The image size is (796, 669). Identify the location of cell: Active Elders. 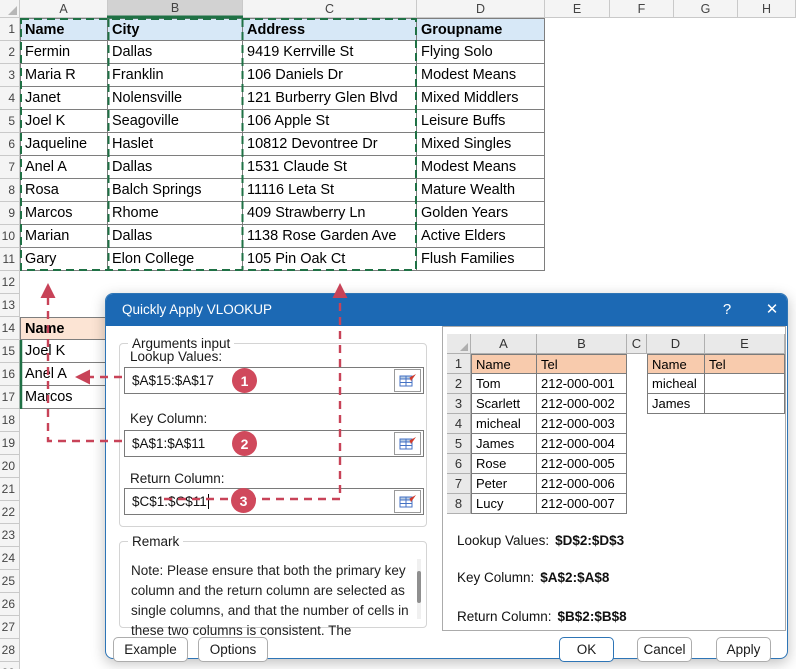
(481, 236).